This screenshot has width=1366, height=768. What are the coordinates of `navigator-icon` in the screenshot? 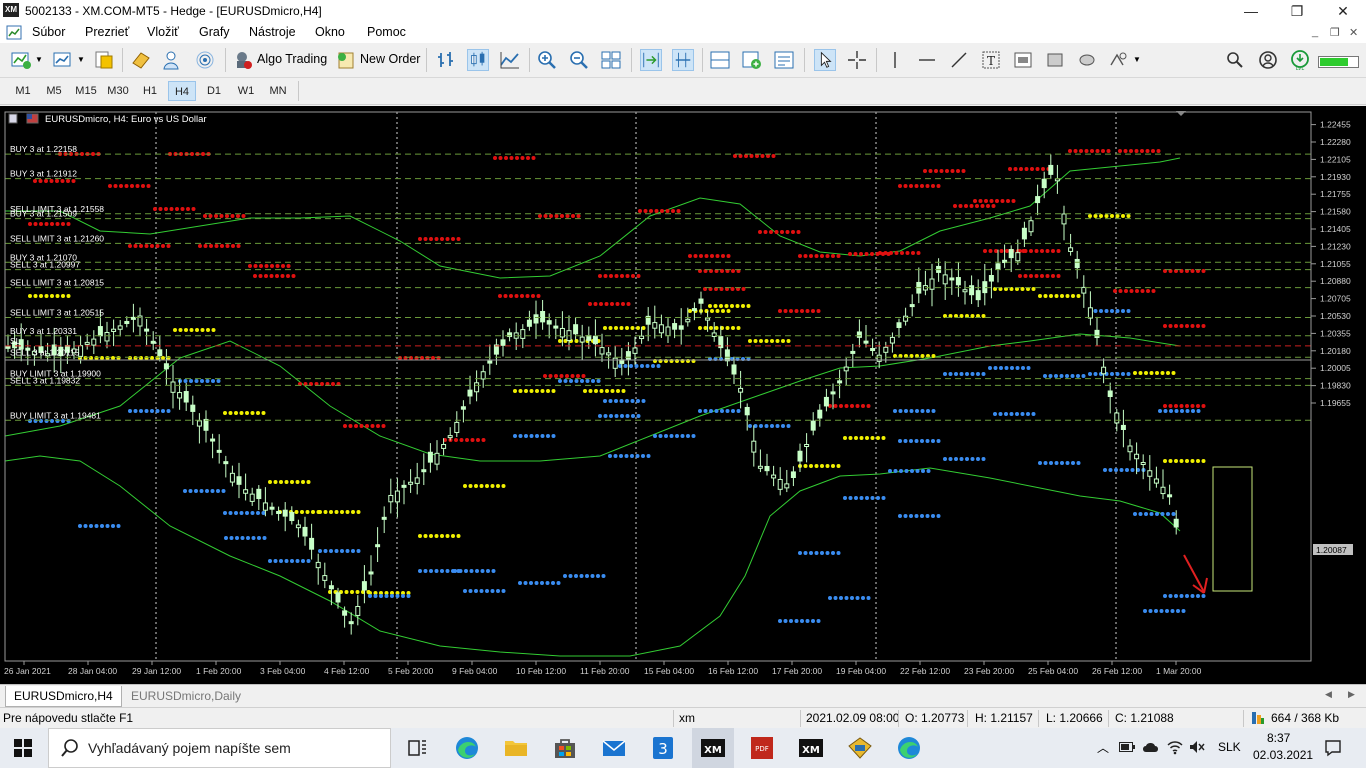 It's located at (173, 60).